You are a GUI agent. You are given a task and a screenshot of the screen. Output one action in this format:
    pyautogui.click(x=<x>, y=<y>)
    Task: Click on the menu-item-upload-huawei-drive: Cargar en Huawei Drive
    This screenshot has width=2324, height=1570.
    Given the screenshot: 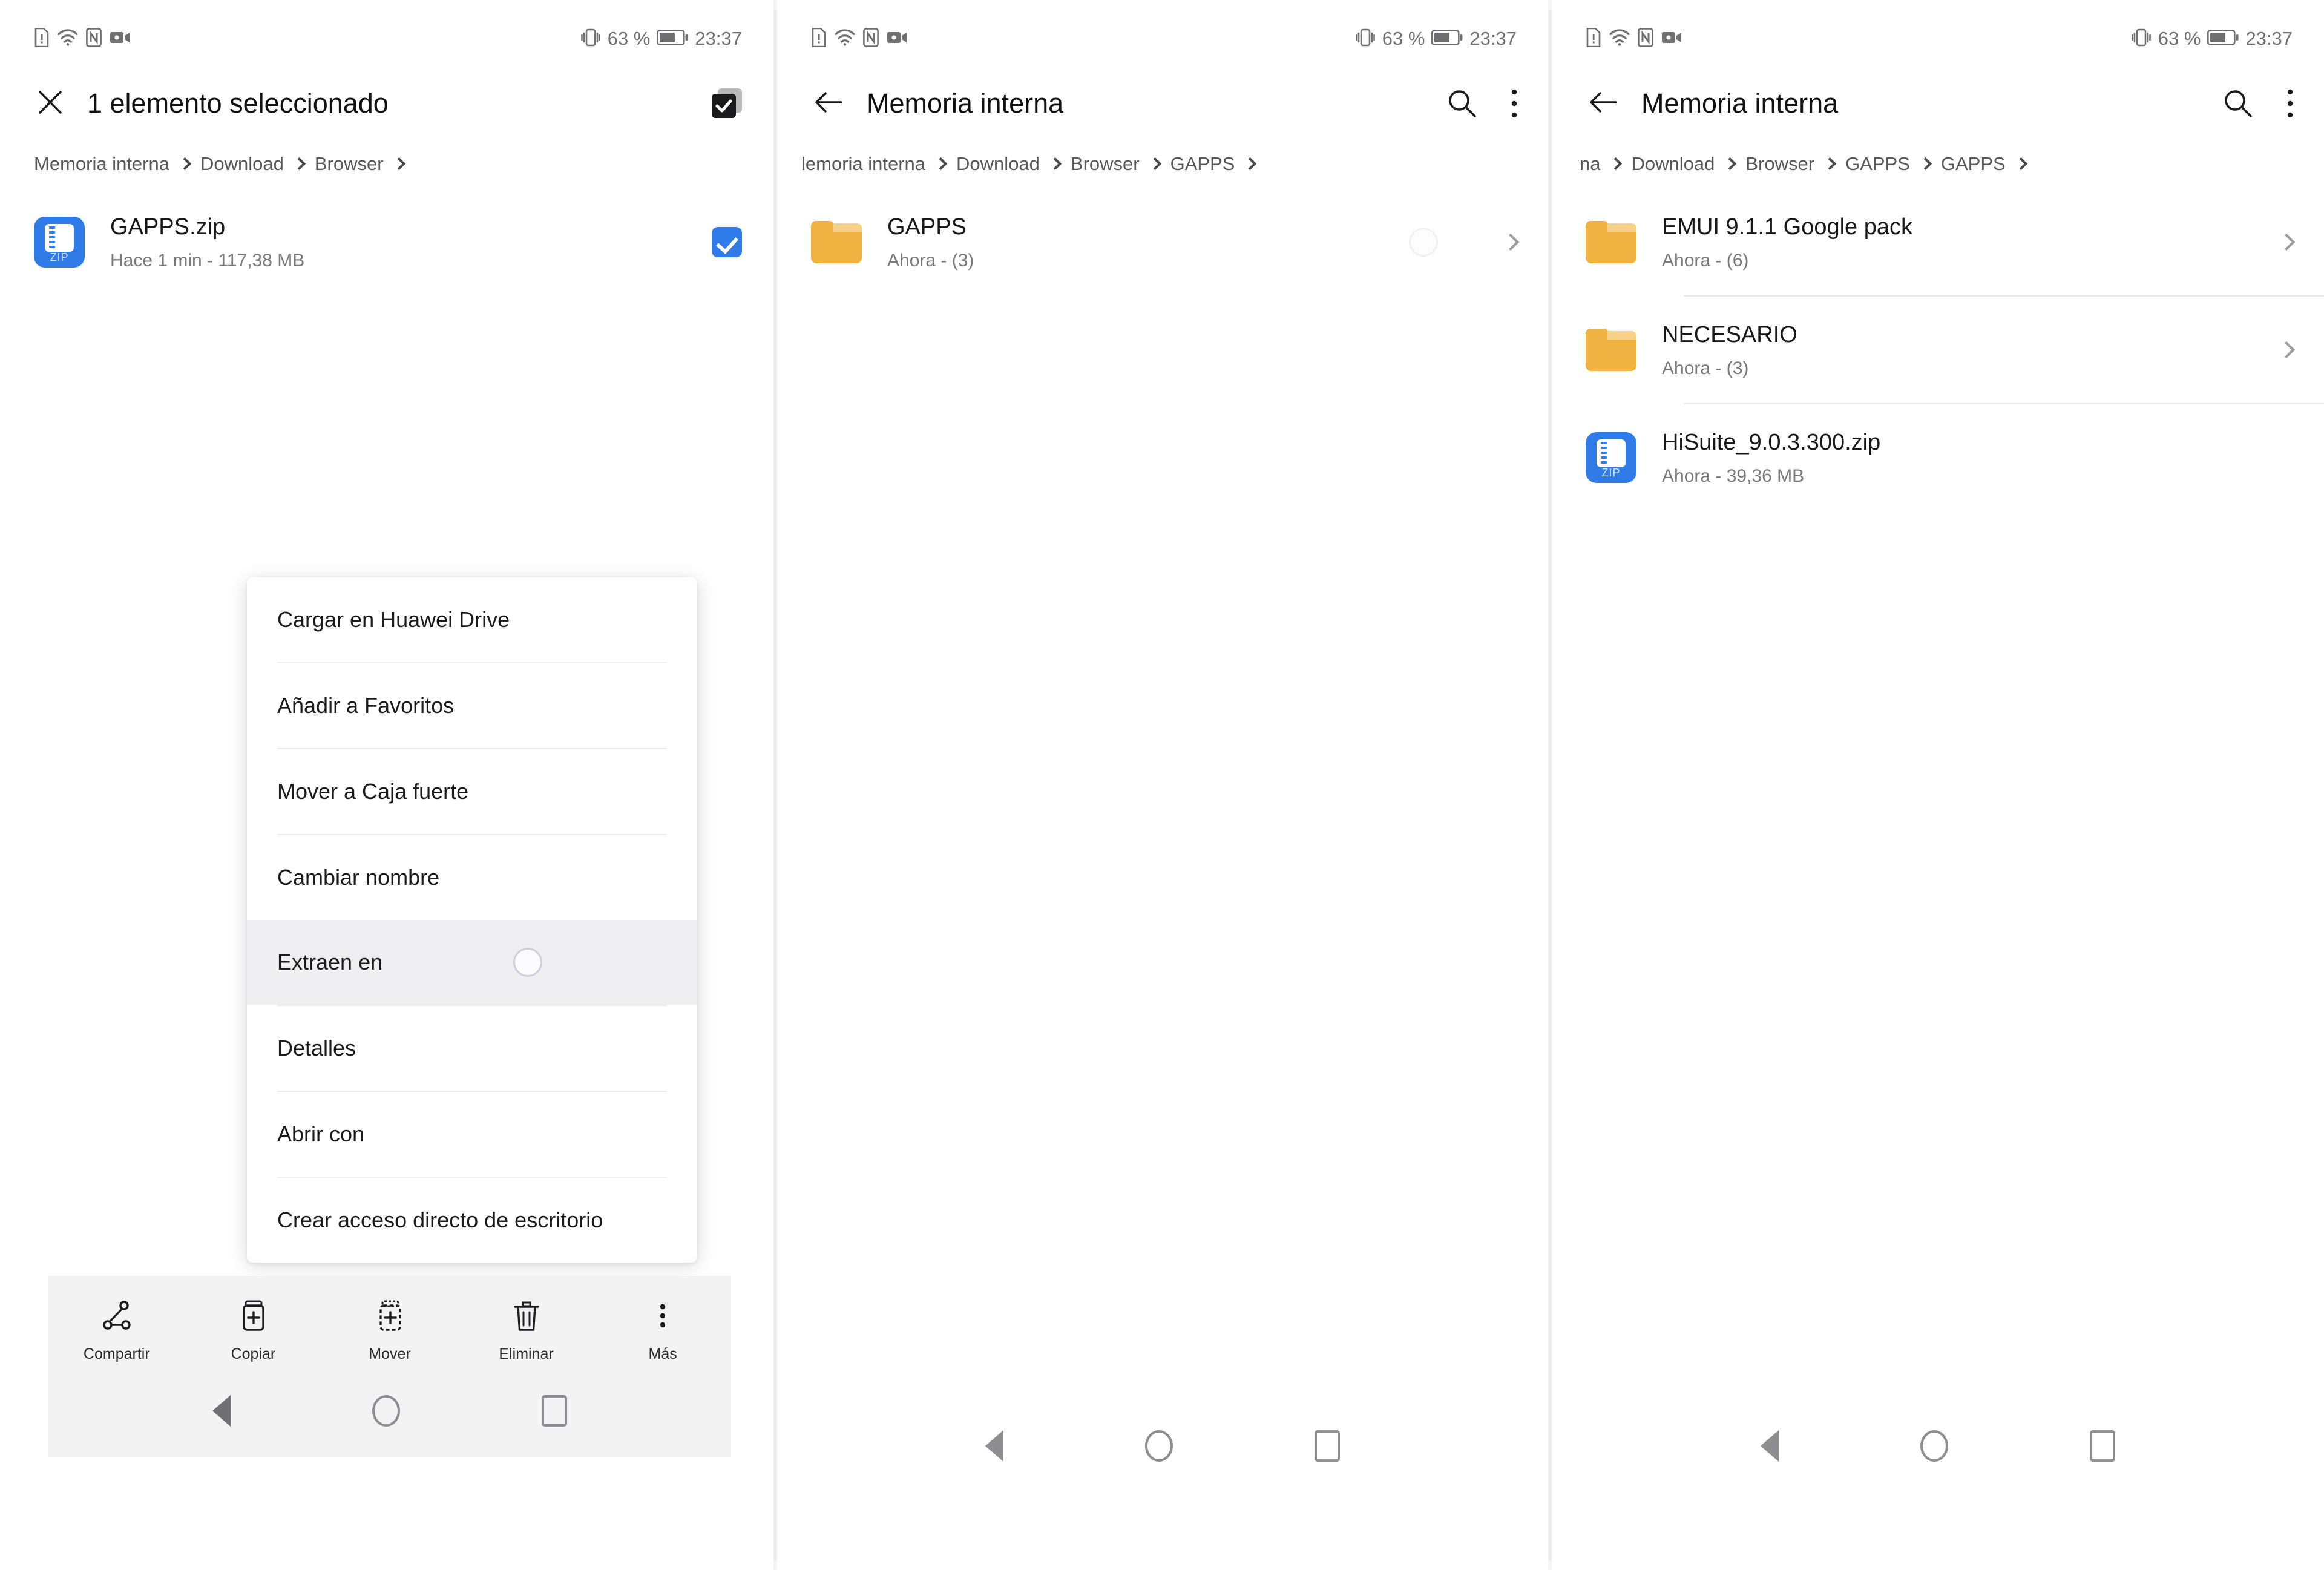 What is the action you would take?
    pyautogui.click(x=472, y=619)
    